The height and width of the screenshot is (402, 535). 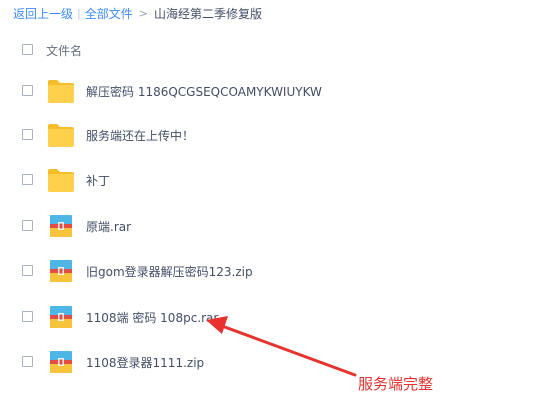 I want to click on file-row: 解压密码 1186QCGSEQCOAMYKWIUYKW, so click(x=267, y=91).